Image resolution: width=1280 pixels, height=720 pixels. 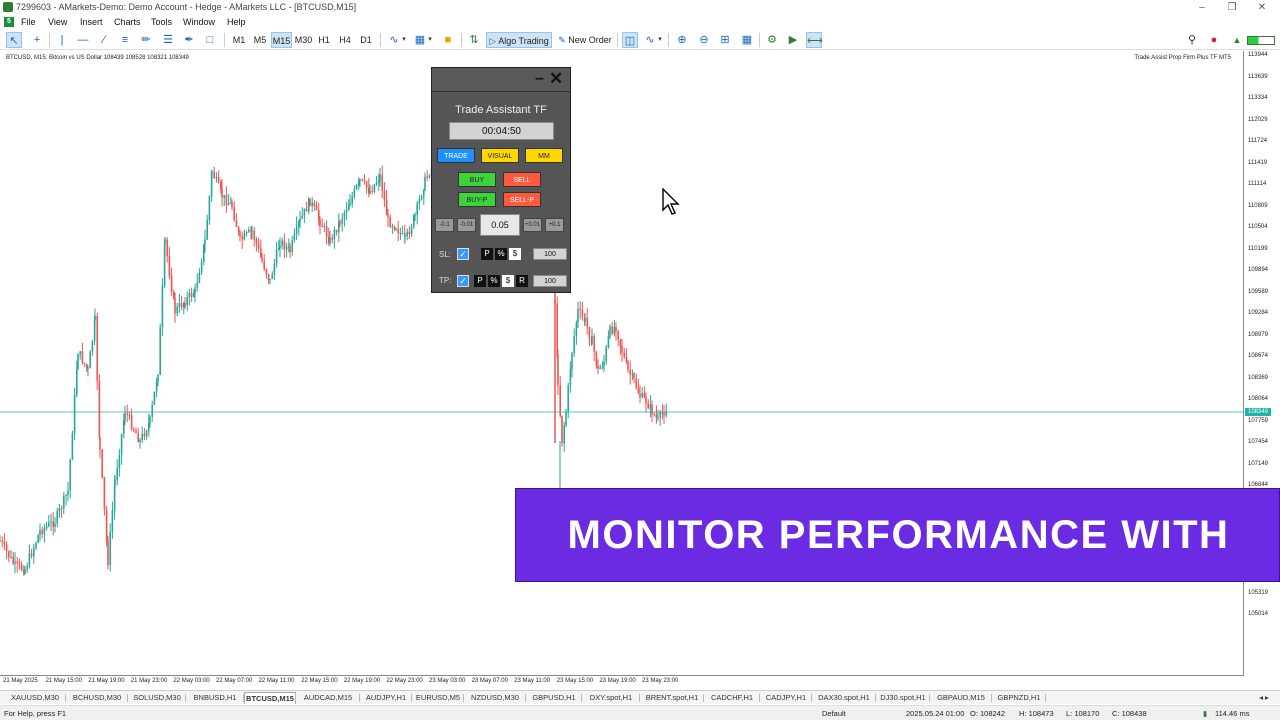 I want to click on timeframe-m30: M30, so click(x=303, y=40).